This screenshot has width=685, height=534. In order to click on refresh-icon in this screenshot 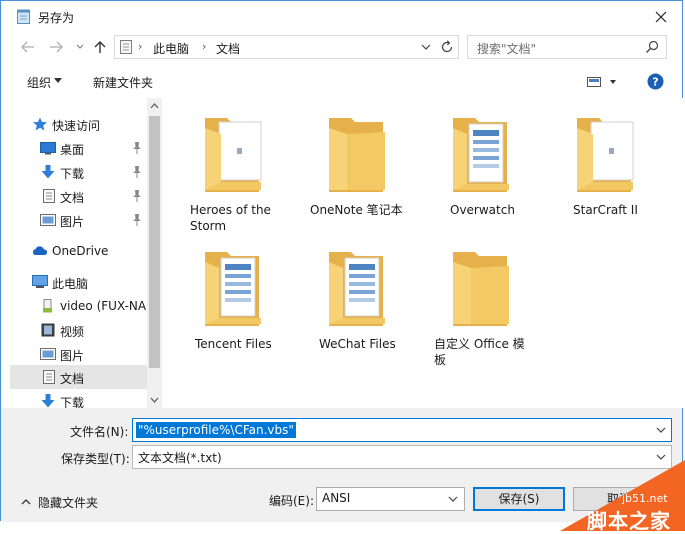, I will do `click(447, 47)`.